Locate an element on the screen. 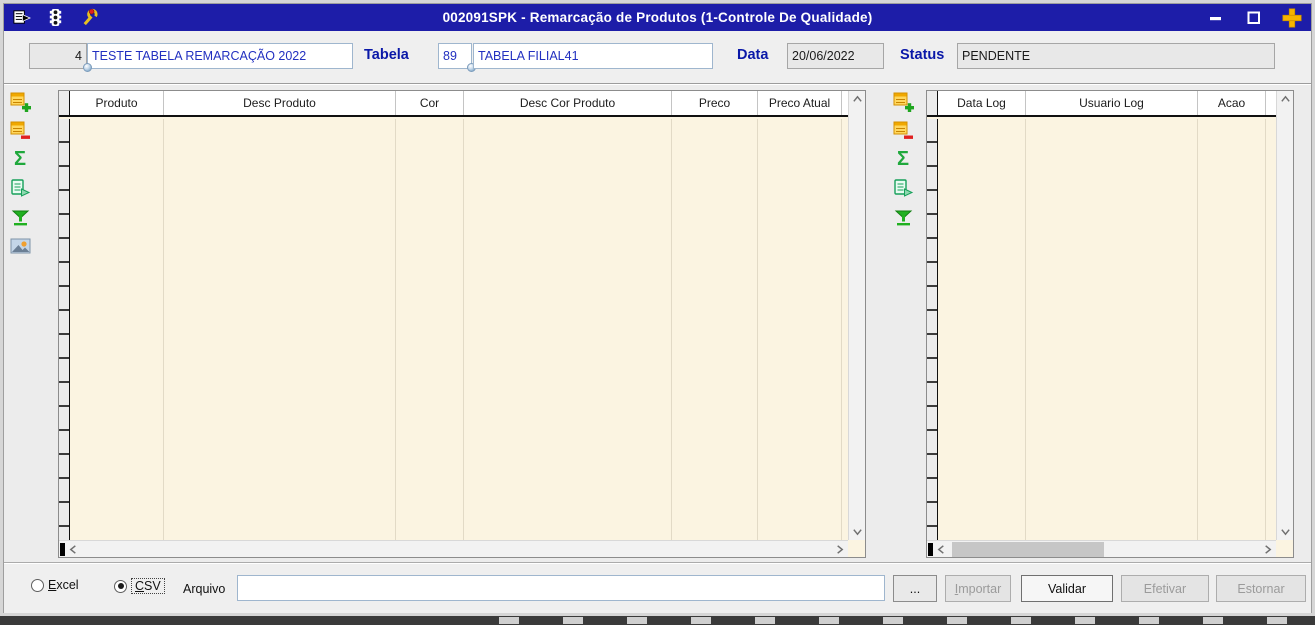  column-header-desc-cor-produto: Desc Cor Produto is located at coordinates (568, 103).